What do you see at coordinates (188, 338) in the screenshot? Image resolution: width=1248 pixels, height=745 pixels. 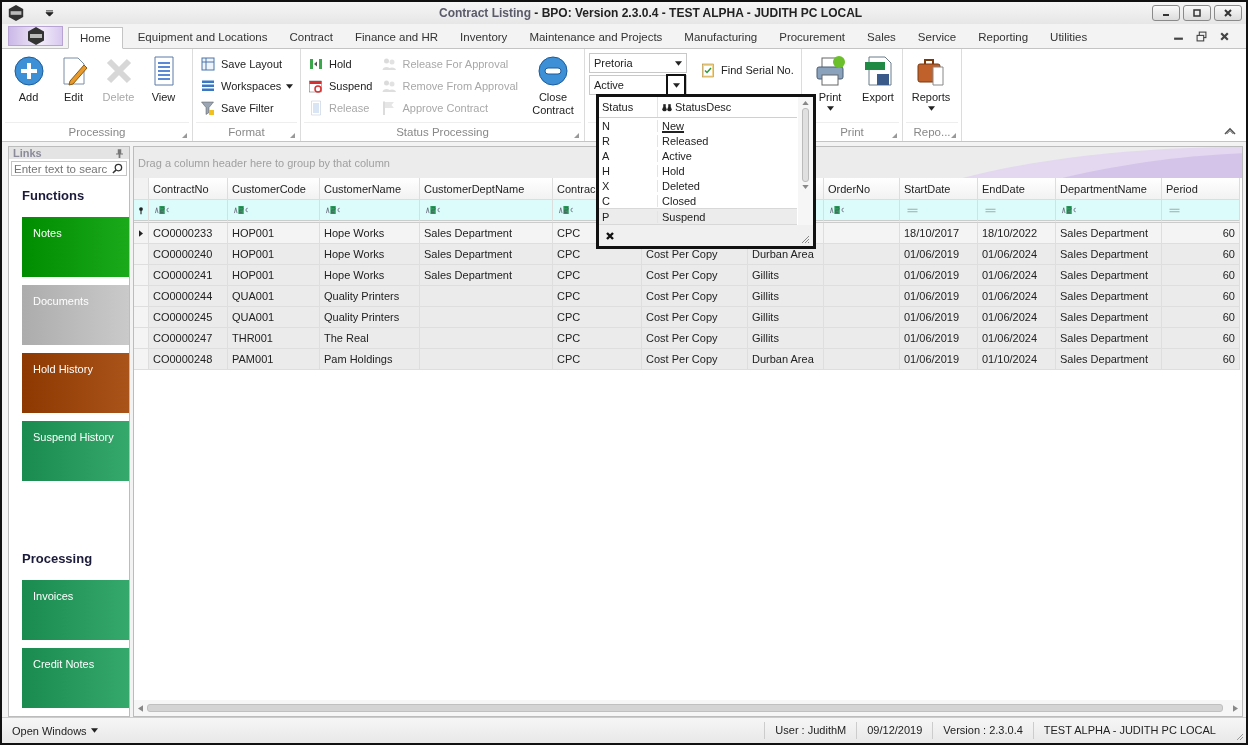 I see `table-cell: CO0000247` at bounding box center [188, 338].